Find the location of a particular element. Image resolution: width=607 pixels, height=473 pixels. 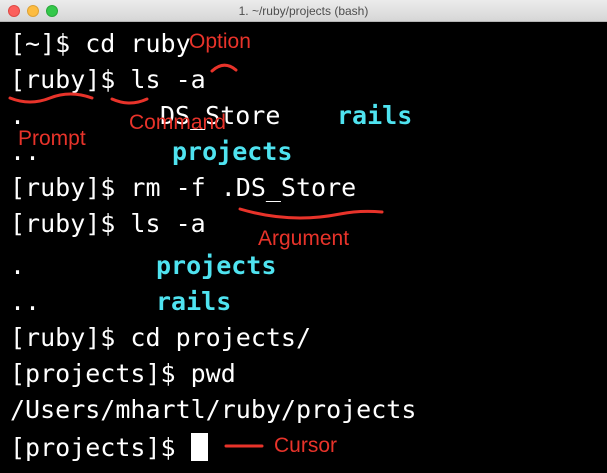

argument-label: Argument is located at coordinates (304, 238).